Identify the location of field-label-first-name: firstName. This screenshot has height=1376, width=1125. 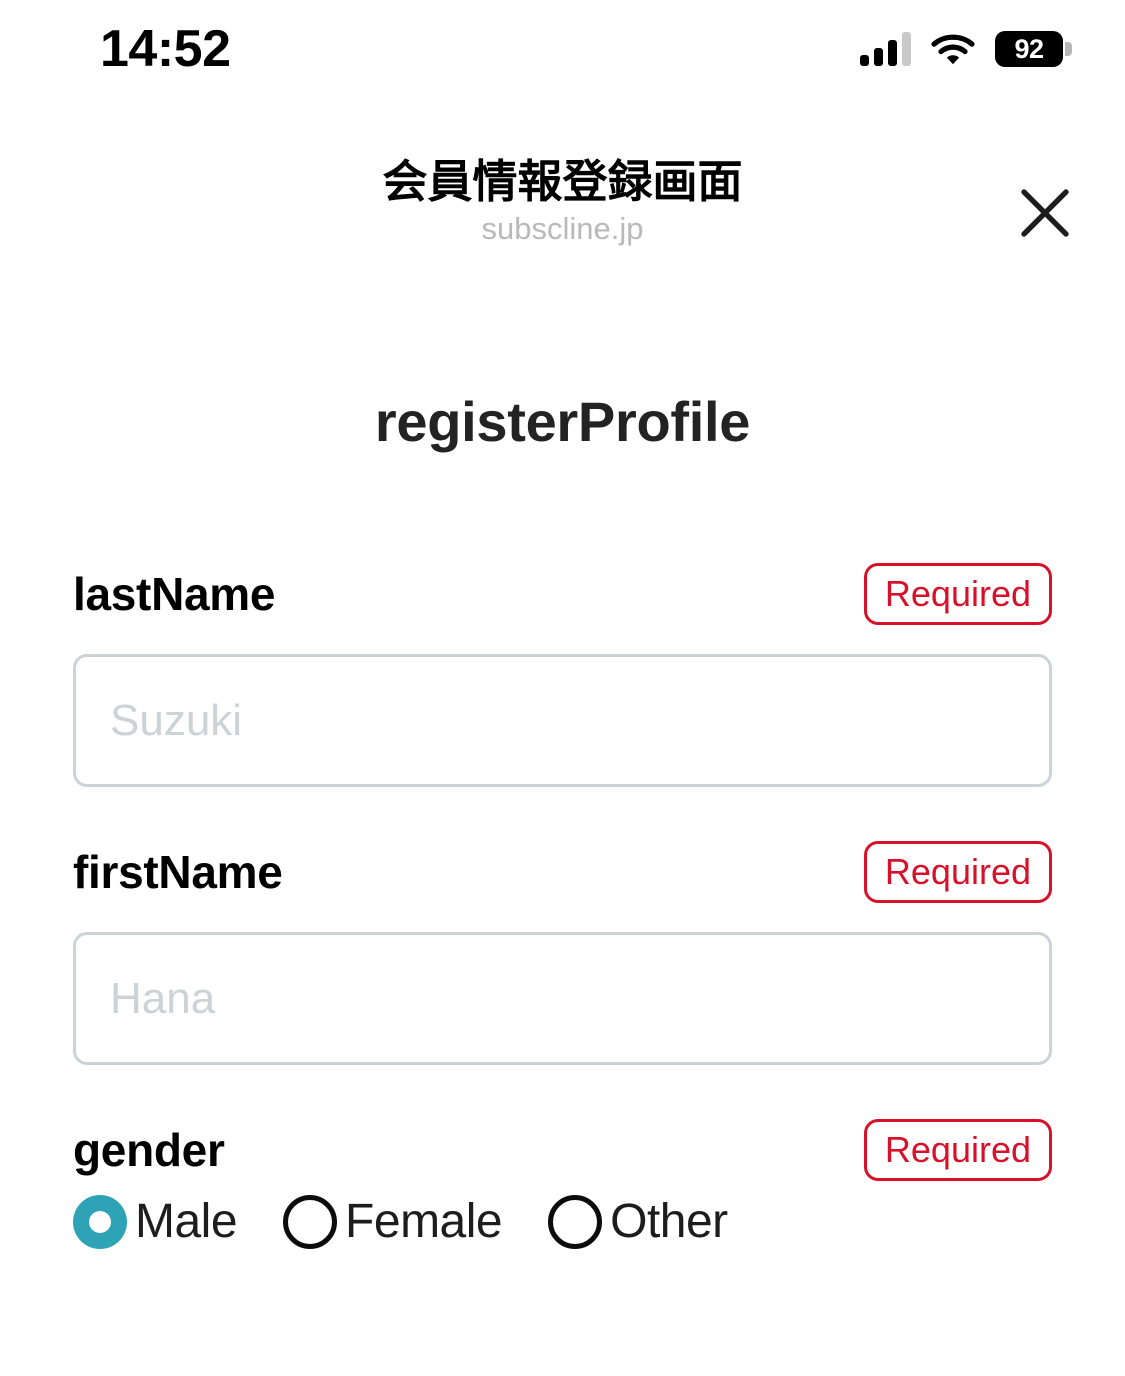
(178, 872).